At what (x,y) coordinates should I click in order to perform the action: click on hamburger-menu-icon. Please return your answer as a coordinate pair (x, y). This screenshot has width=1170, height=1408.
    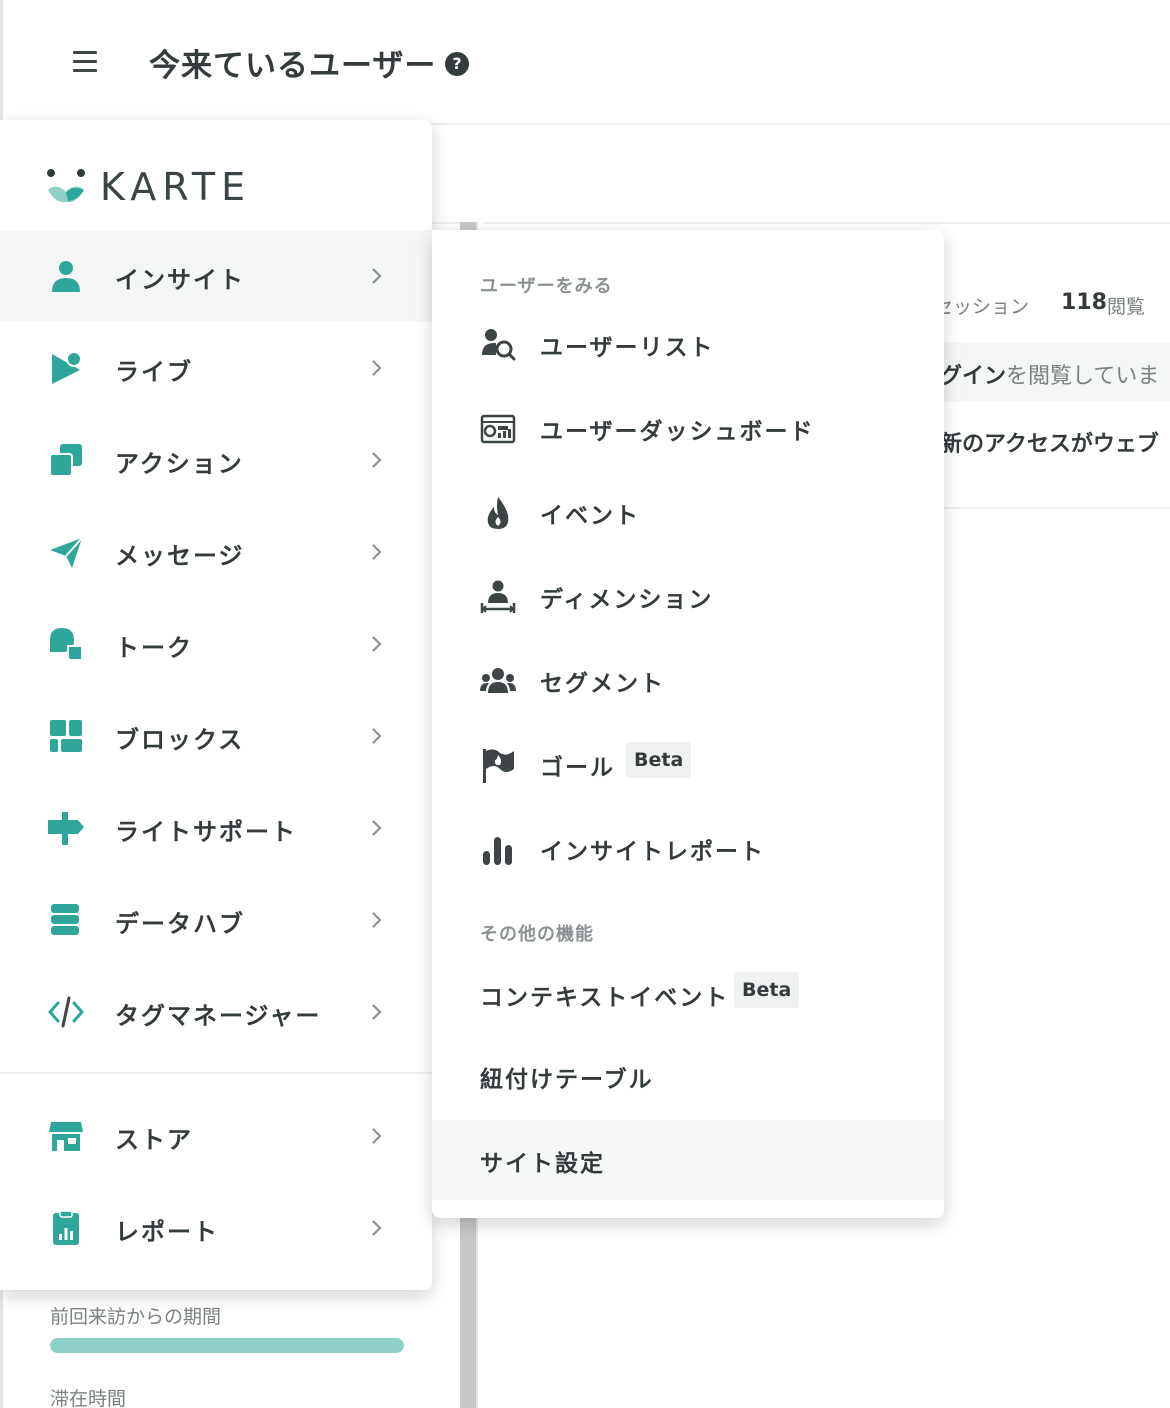
    Looking at the image, I should click on (85, 62).